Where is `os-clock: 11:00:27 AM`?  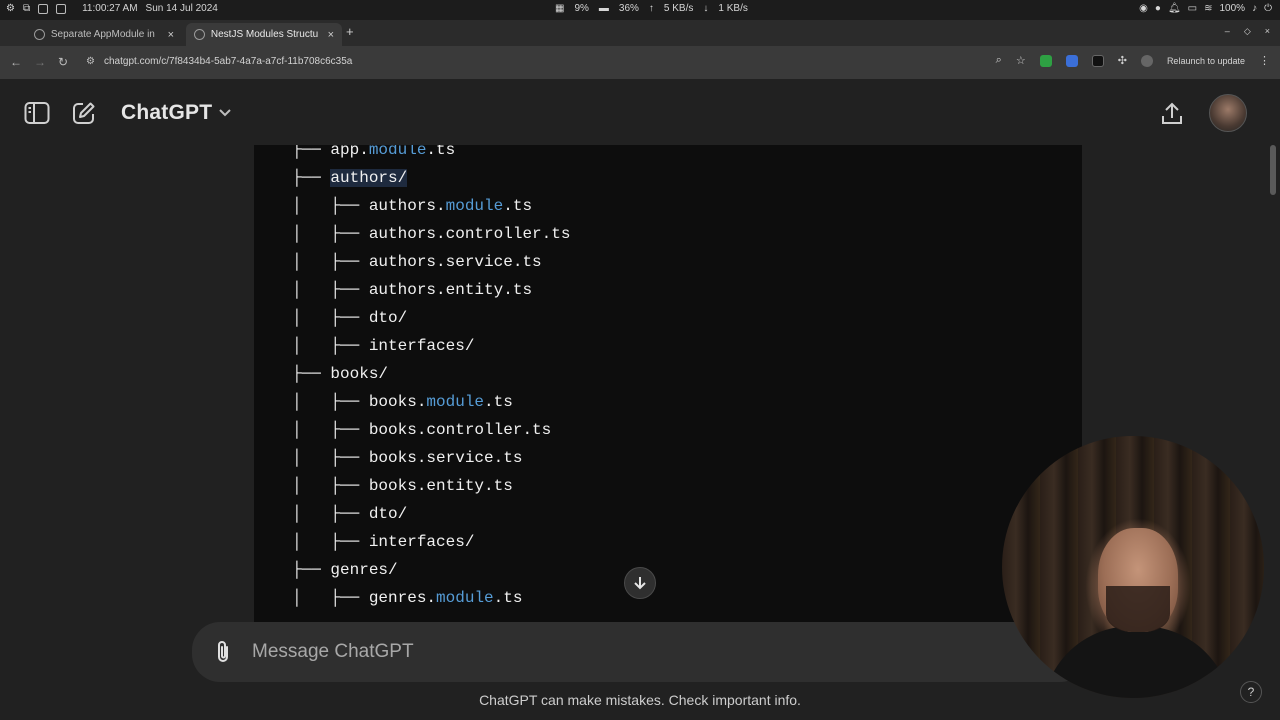
os-clock: 11:00:27 AM is located at coordinates (110, 8).